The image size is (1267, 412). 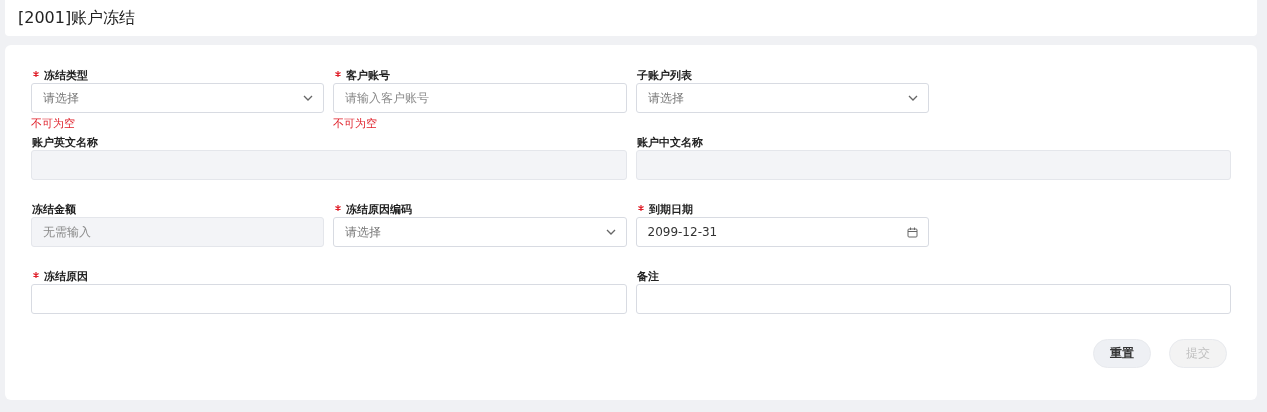 I want to click on input-field: 请输入客户账号, so click(x=480, y=98).